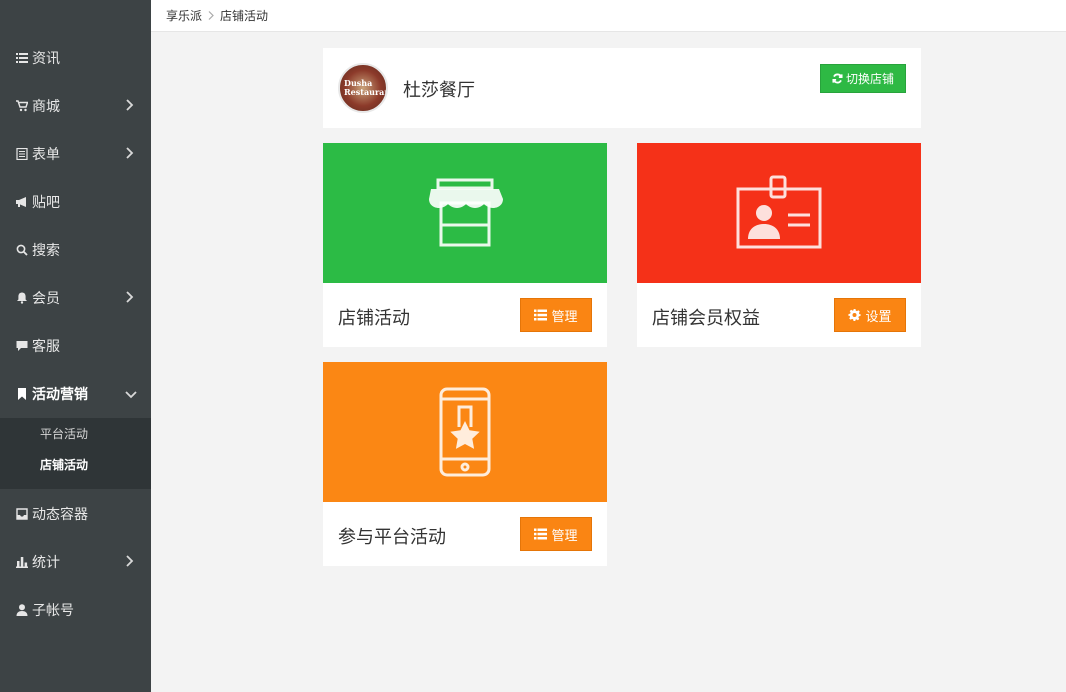  What do you see at coordinates (22, 202) in the screenshot?
I see `megaphone-icon` at bounding box center [22, 202].